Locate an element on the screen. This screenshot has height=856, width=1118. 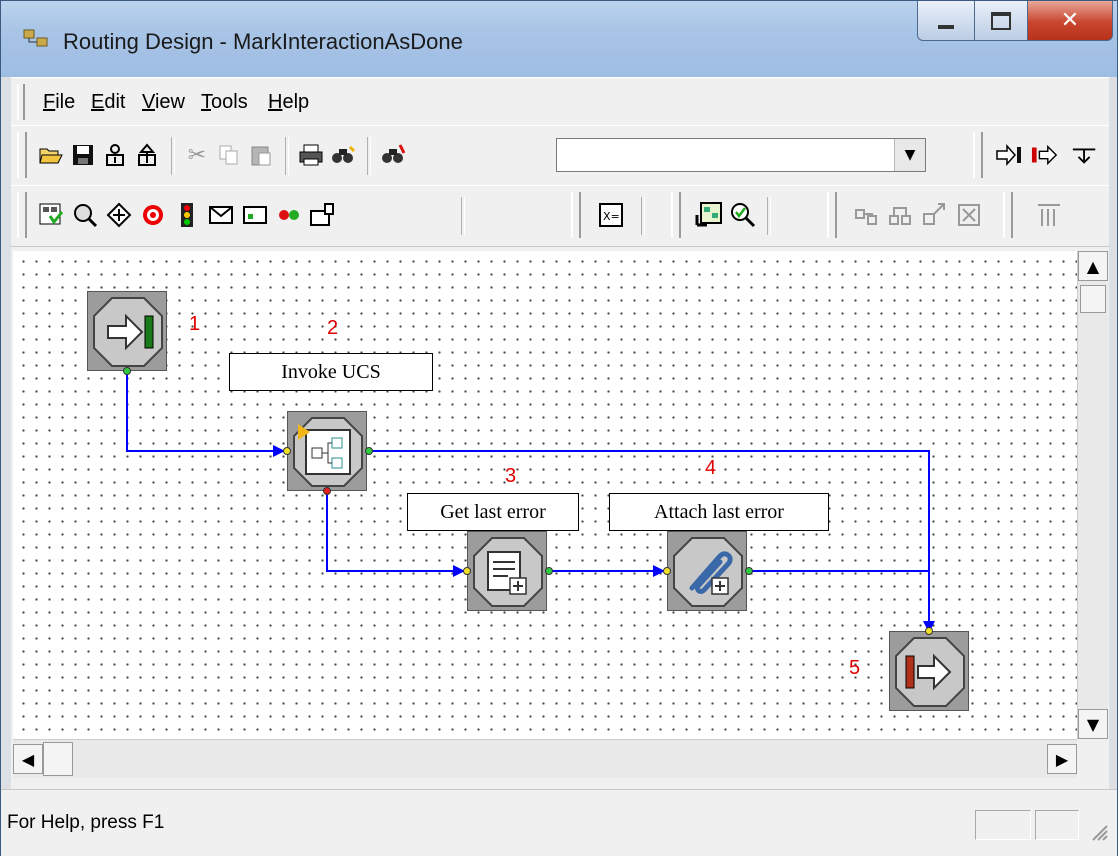
entry-arrow-icon is located at coordinates (128, 332).